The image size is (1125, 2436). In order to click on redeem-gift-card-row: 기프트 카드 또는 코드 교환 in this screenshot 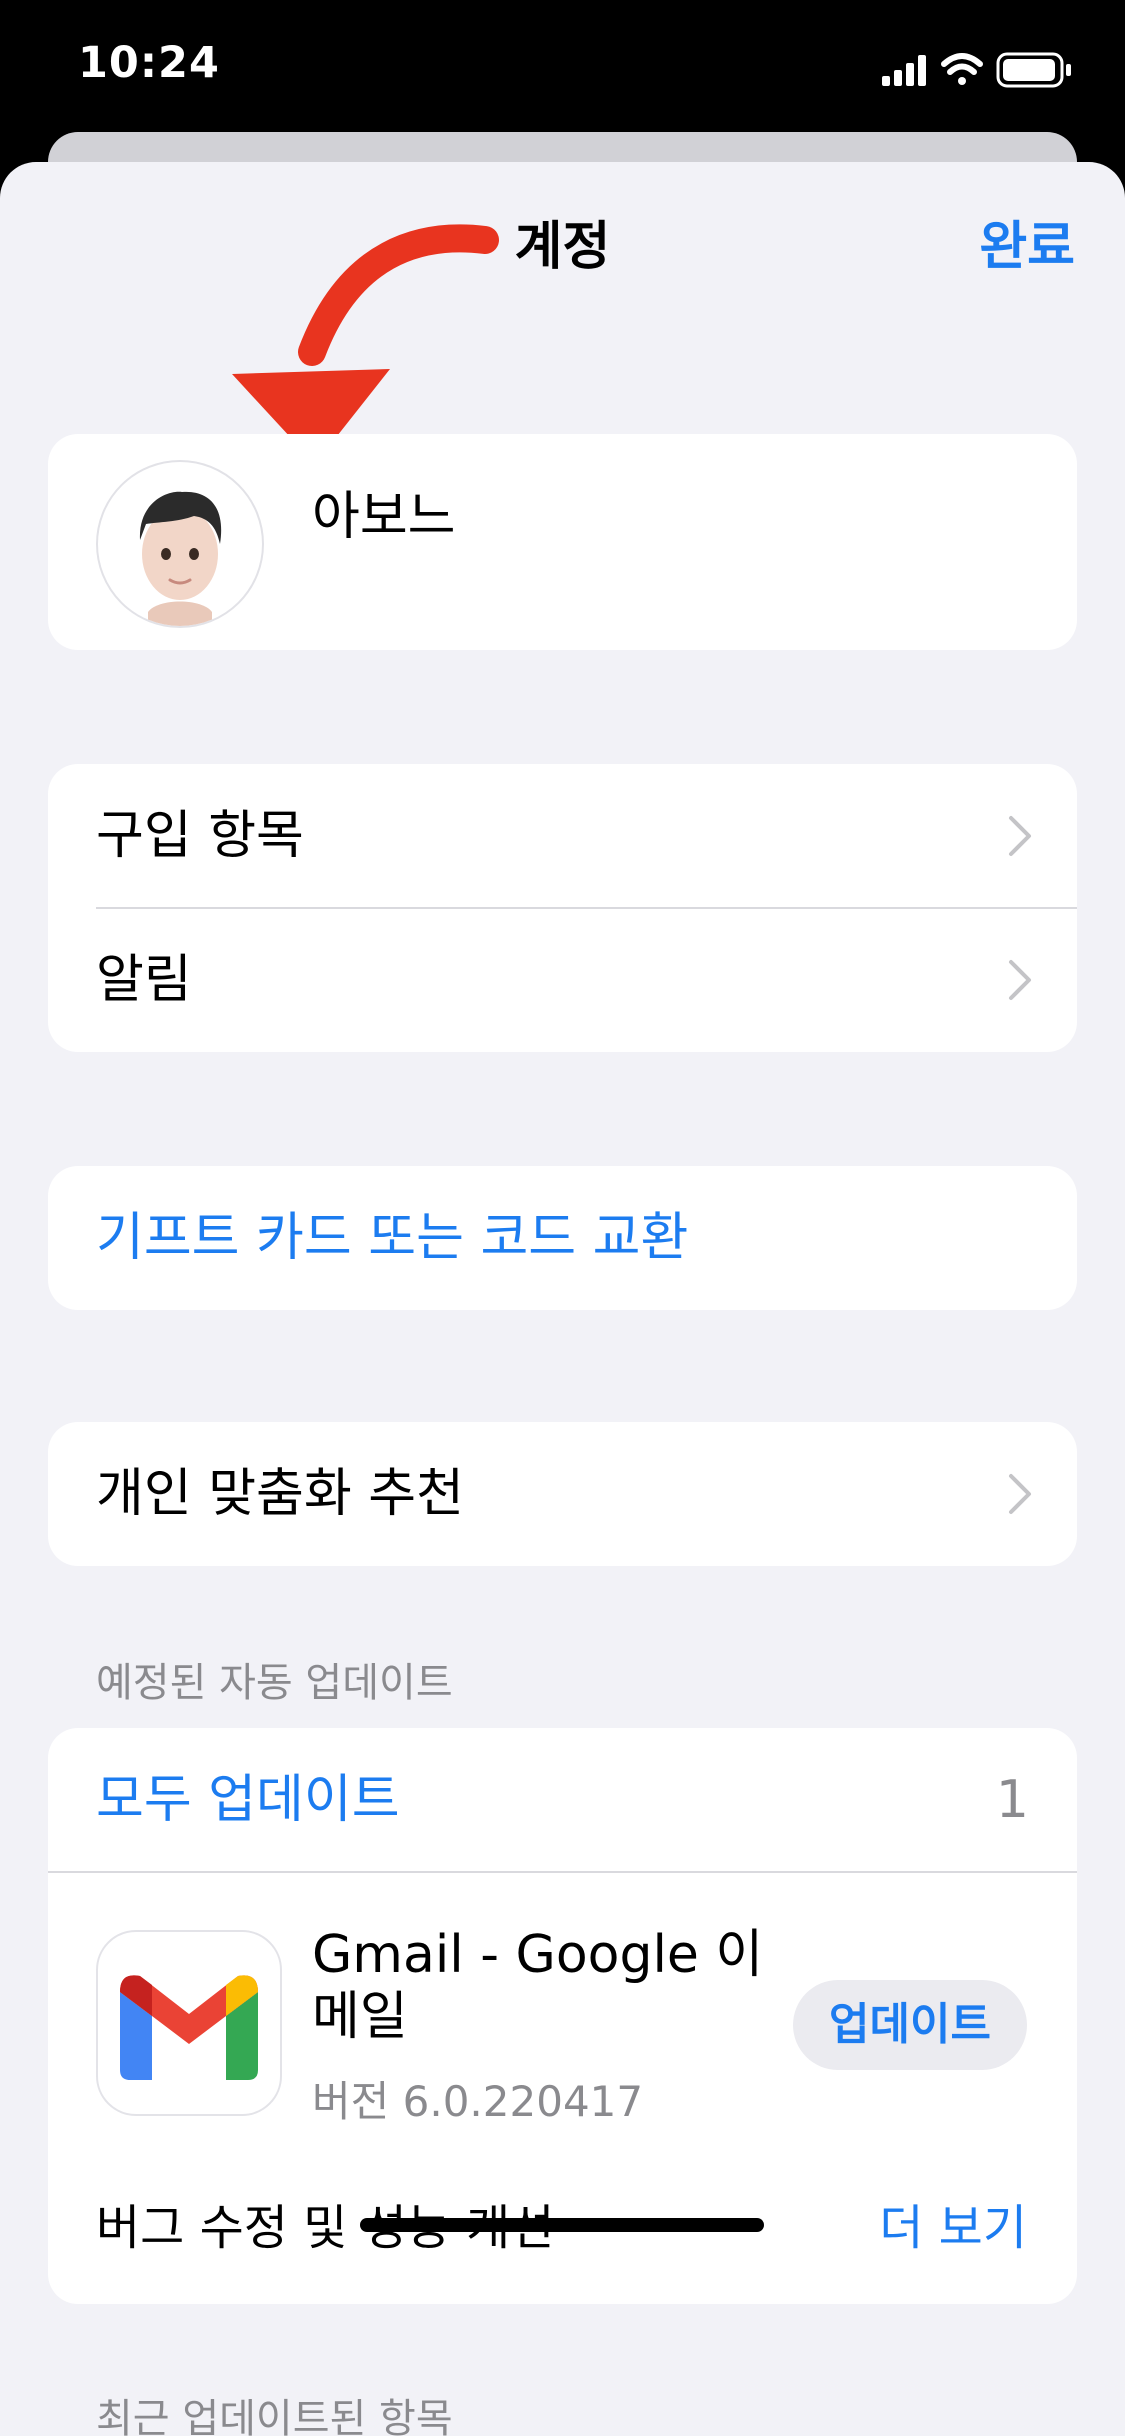, I will do `click(562, 1238)`.